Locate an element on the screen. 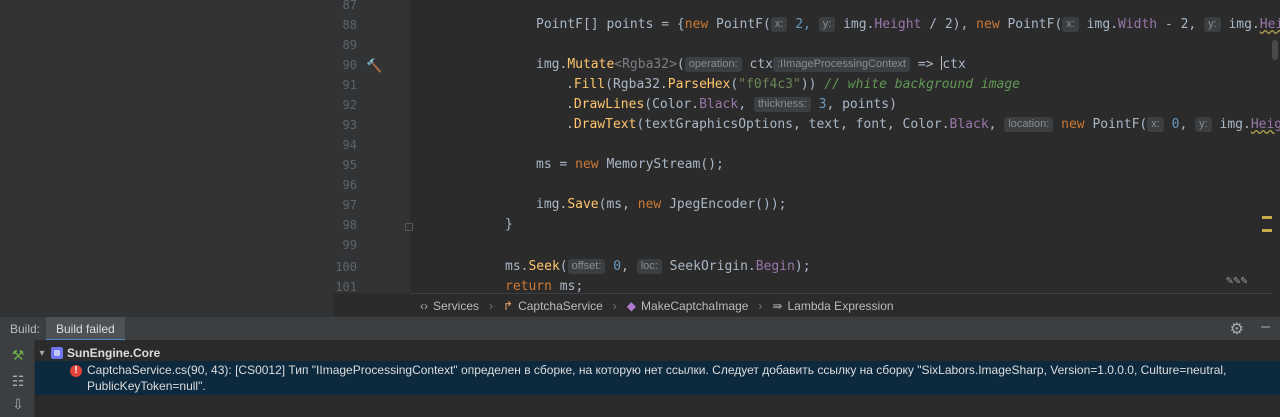  build-toolbar: ⚒ ☷ ⇩ is located at coordinates (17, 378).